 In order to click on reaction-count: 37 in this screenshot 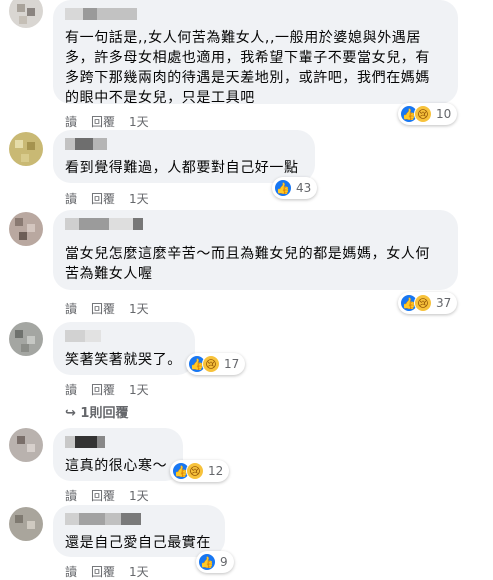, I will do `click(444, 303)`.